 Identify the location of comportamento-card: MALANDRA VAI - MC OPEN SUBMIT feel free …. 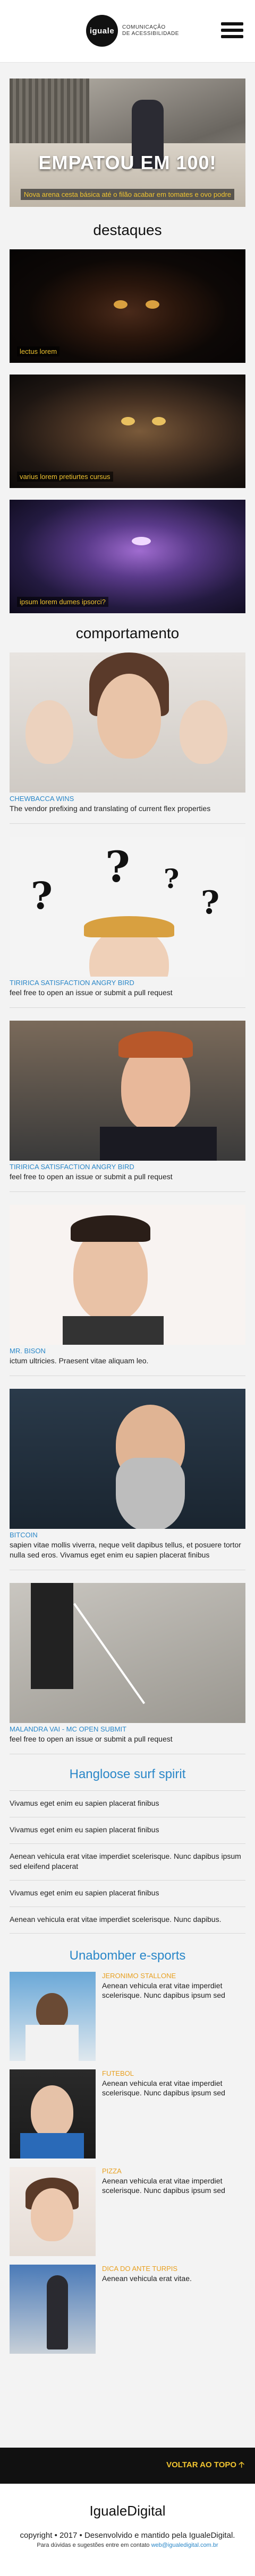
(127, 1668).